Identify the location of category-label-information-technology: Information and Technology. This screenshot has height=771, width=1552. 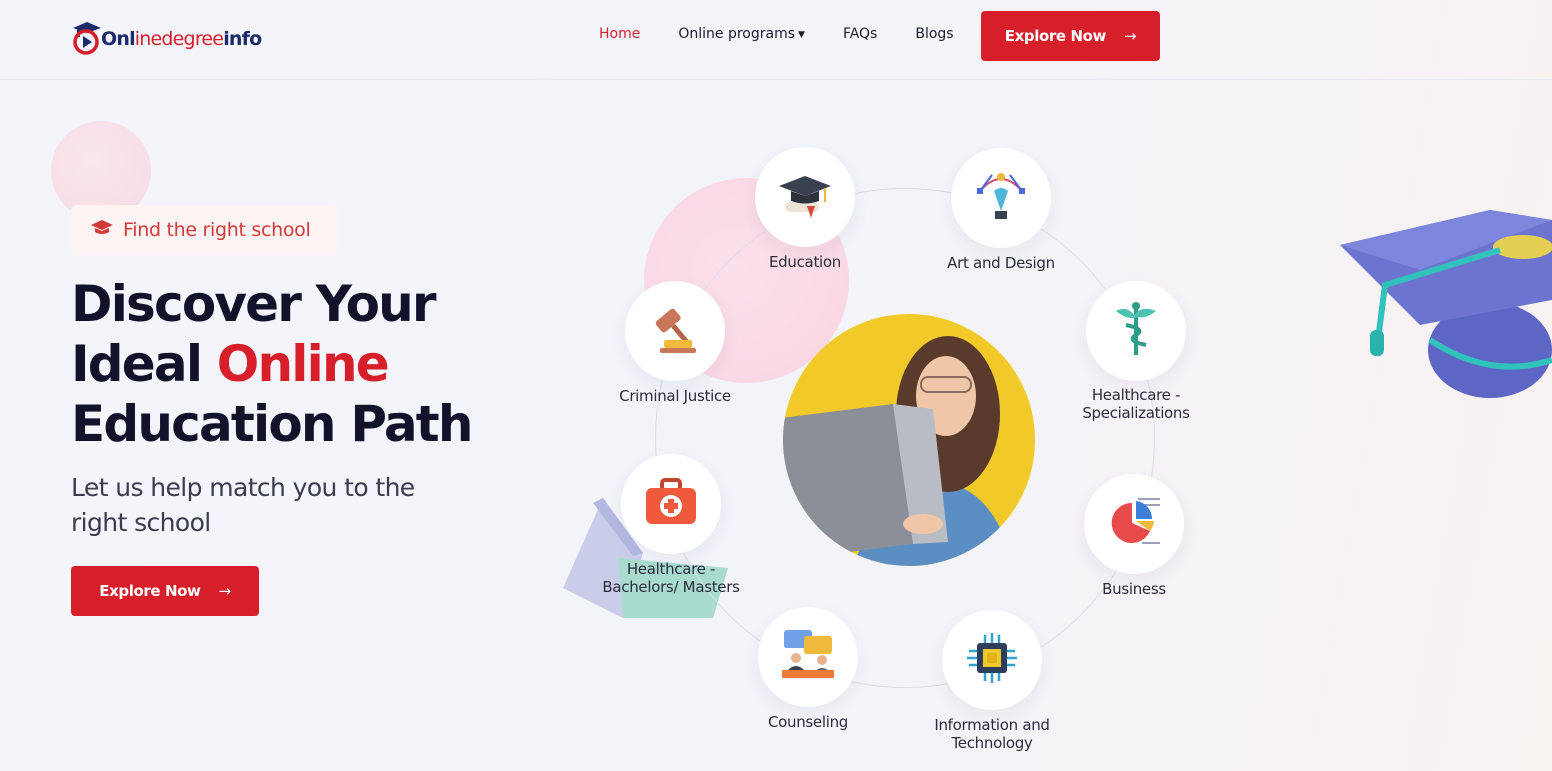
(992, 734).